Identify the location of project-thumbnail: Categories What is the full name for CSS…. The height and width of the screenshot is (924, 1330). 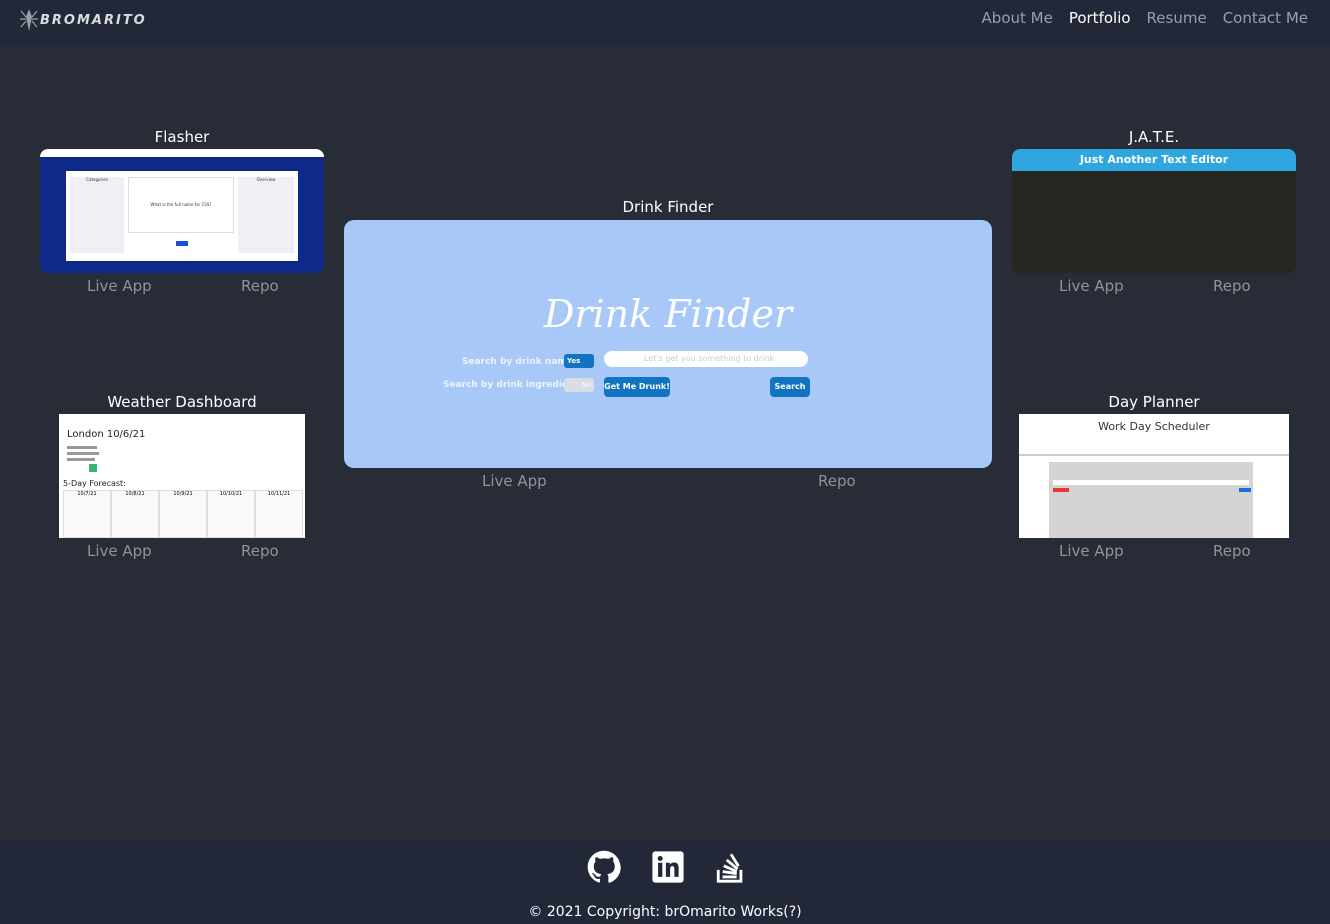
(182, 211).